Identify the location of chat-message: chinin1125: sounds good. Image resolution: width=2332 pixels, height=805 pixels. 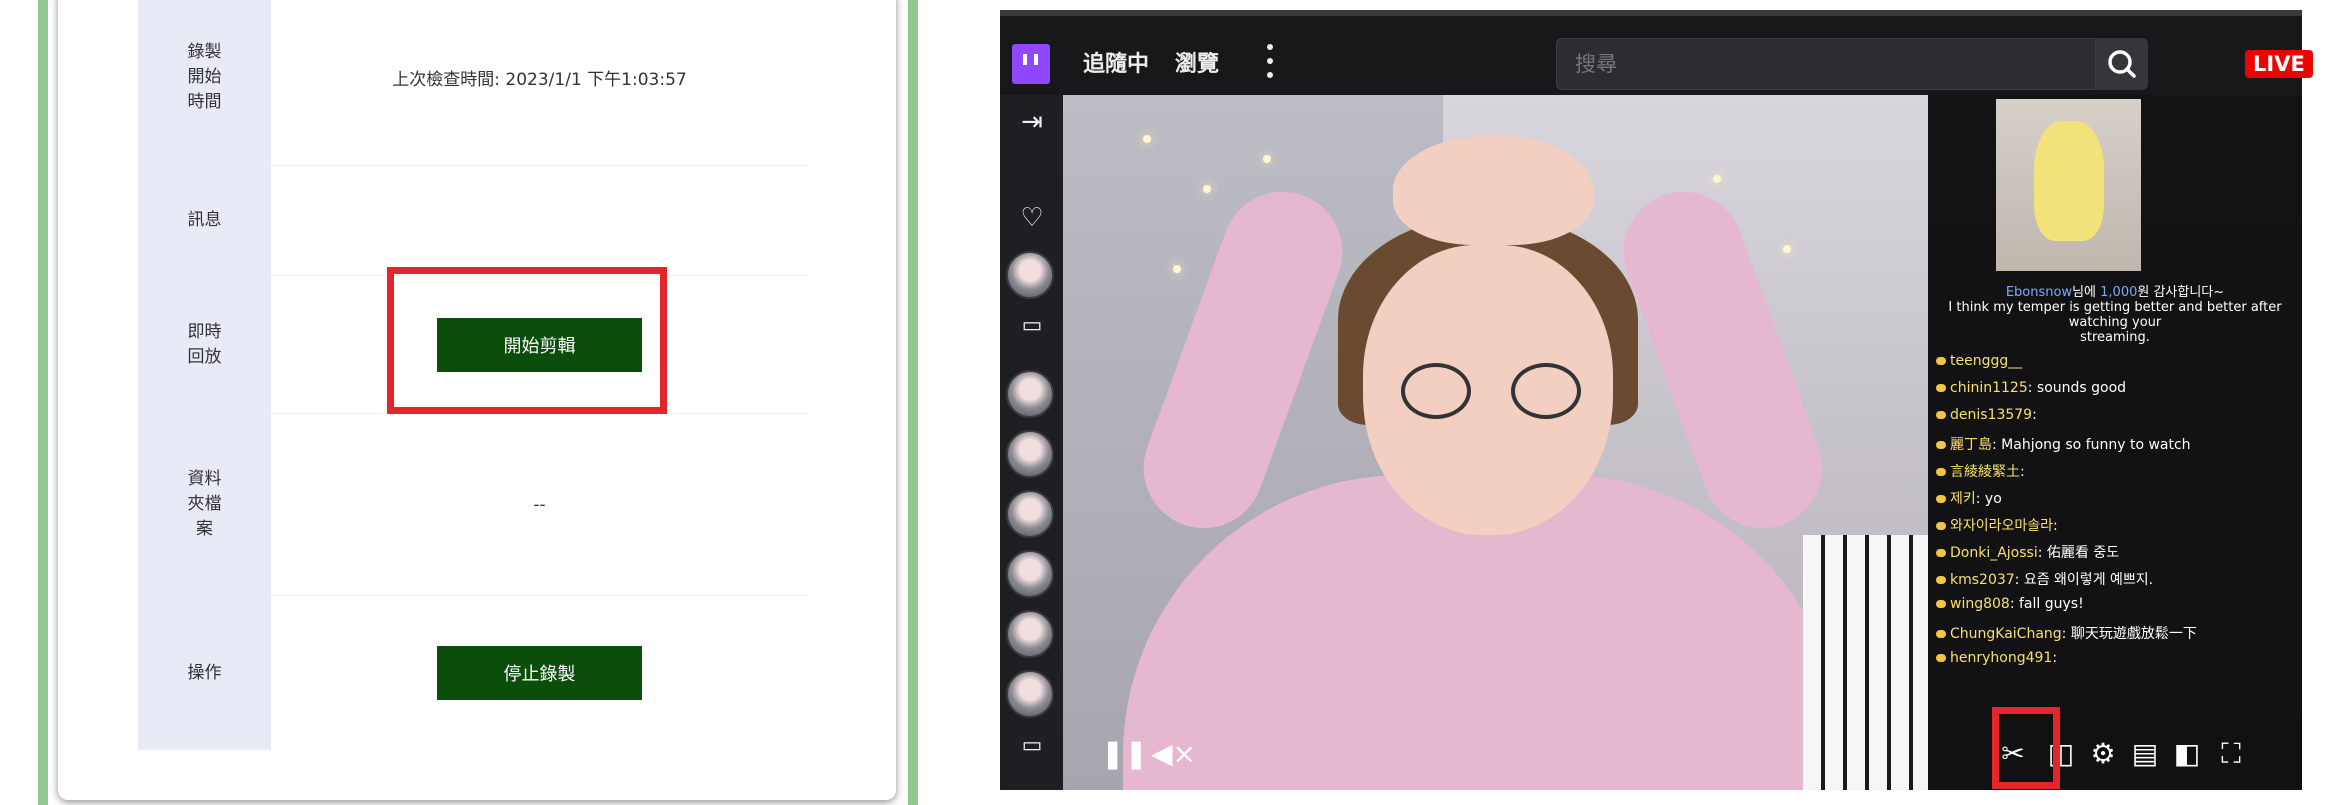
(2031, 388).